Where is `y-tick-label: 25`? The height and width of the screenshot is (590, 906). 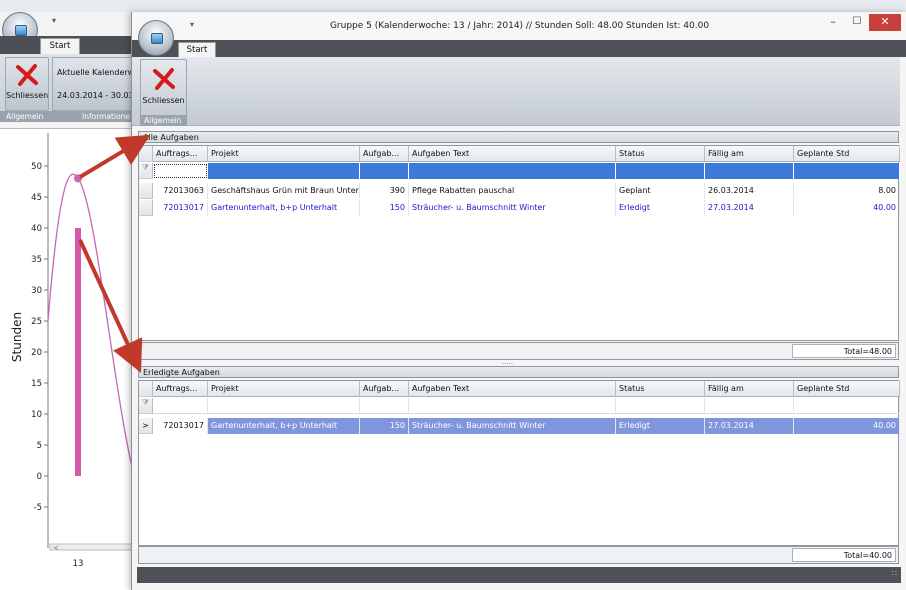 y-tick-label: 25 is located at coordinates (36, 322).